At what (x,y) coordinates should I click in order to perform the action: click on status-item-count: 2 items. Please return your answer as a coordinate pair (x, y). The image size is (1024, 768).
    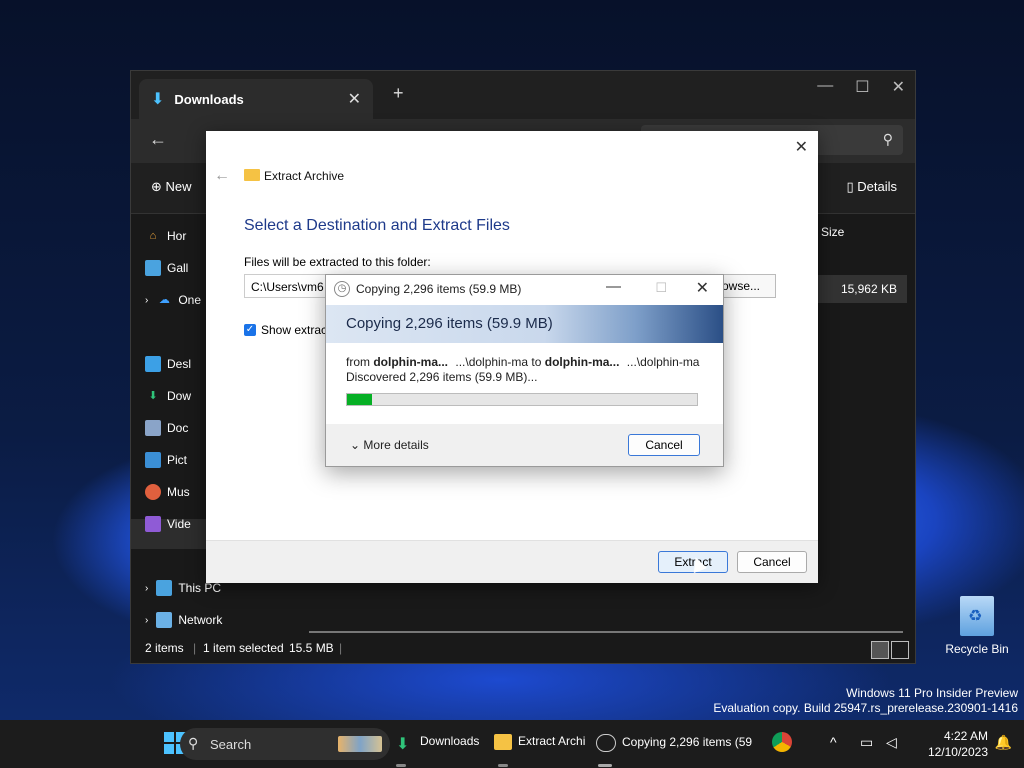
    Looking at the image, I should click on (164, 648).